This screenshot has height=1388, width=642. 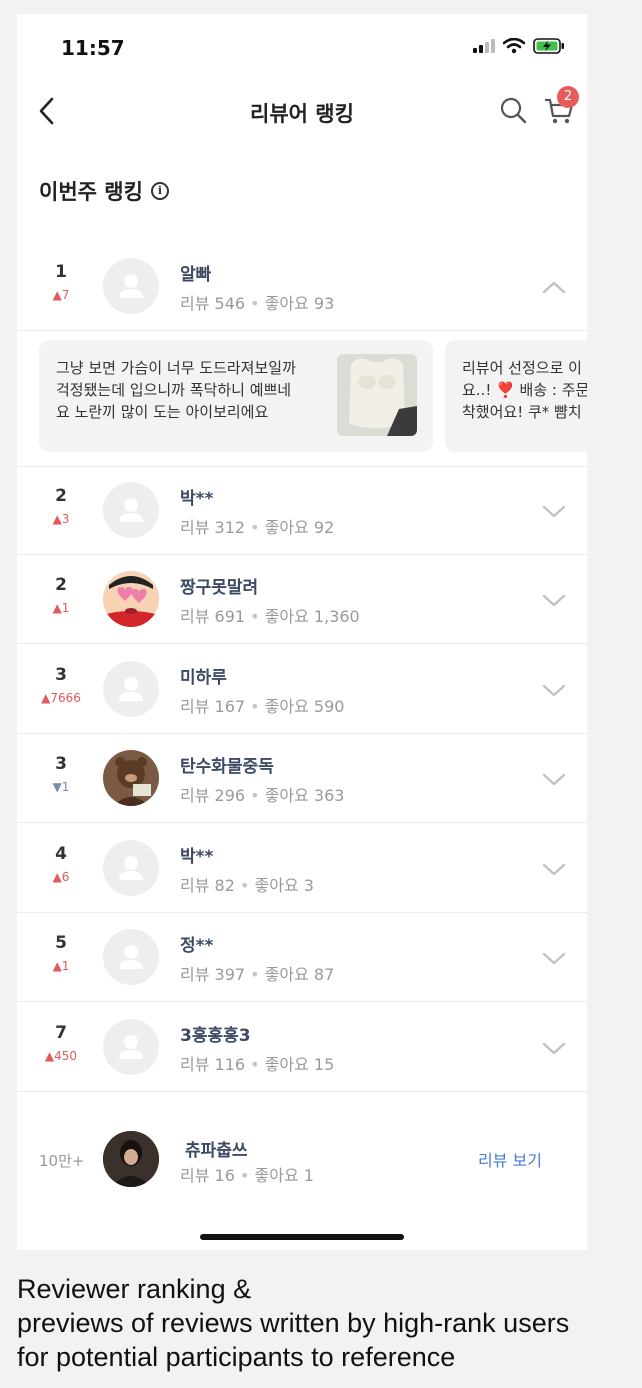 I want to click on review-count: 리뷰 397, so click(x=213, y=974).